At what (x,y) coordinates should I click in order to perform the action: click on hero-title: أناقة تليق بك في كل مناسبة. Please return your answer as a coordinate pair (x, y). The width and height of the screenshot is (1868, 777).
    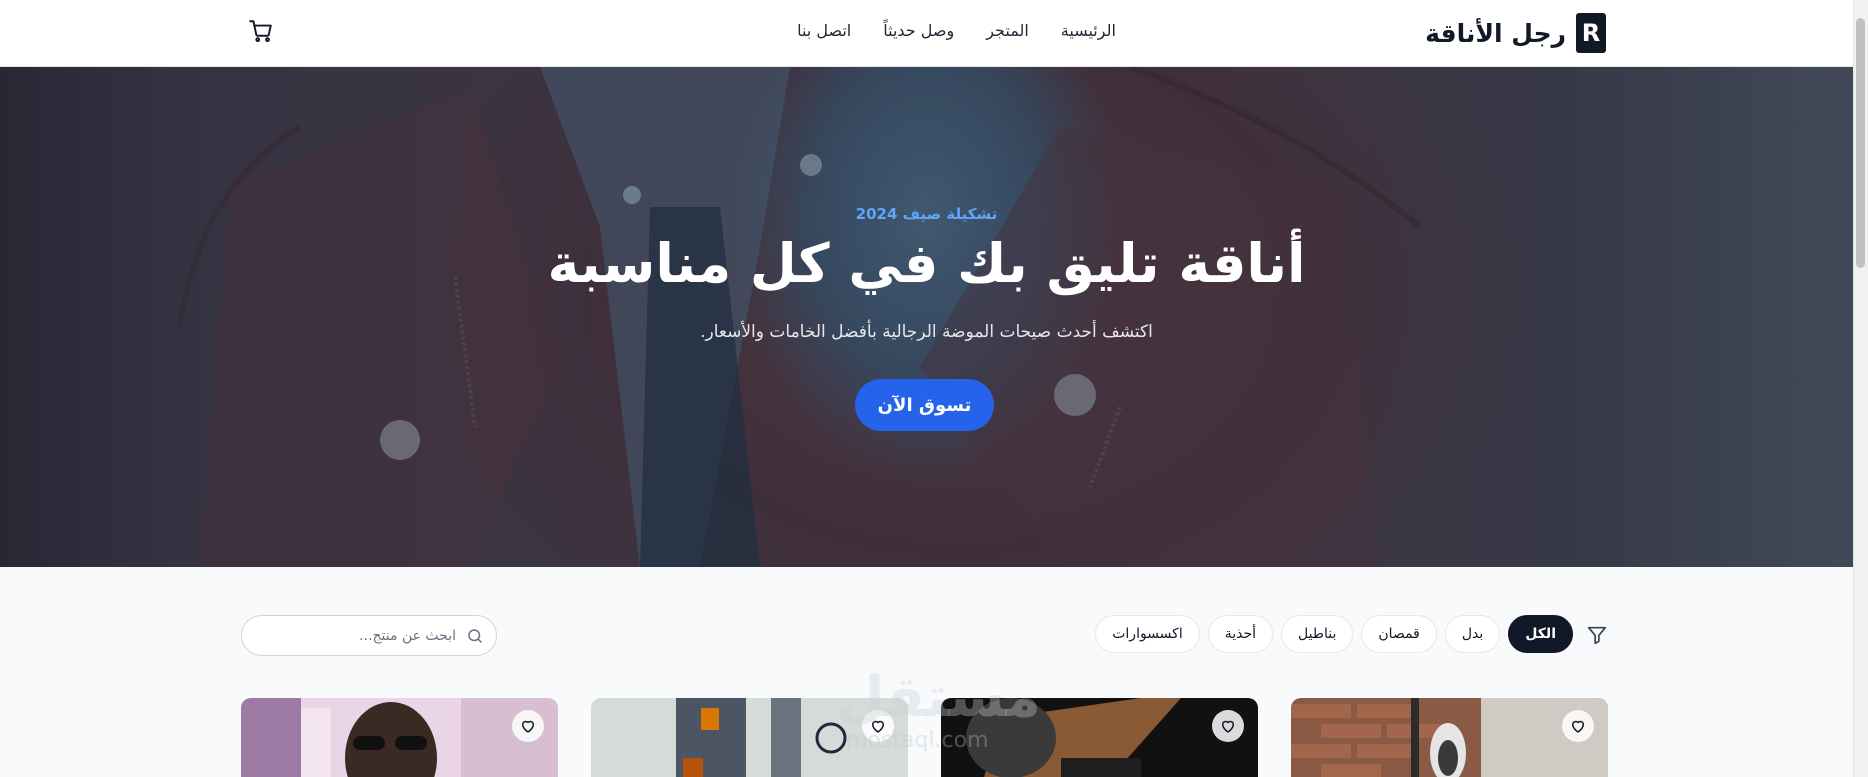
    Looking at the image, I should click on (926, 263).